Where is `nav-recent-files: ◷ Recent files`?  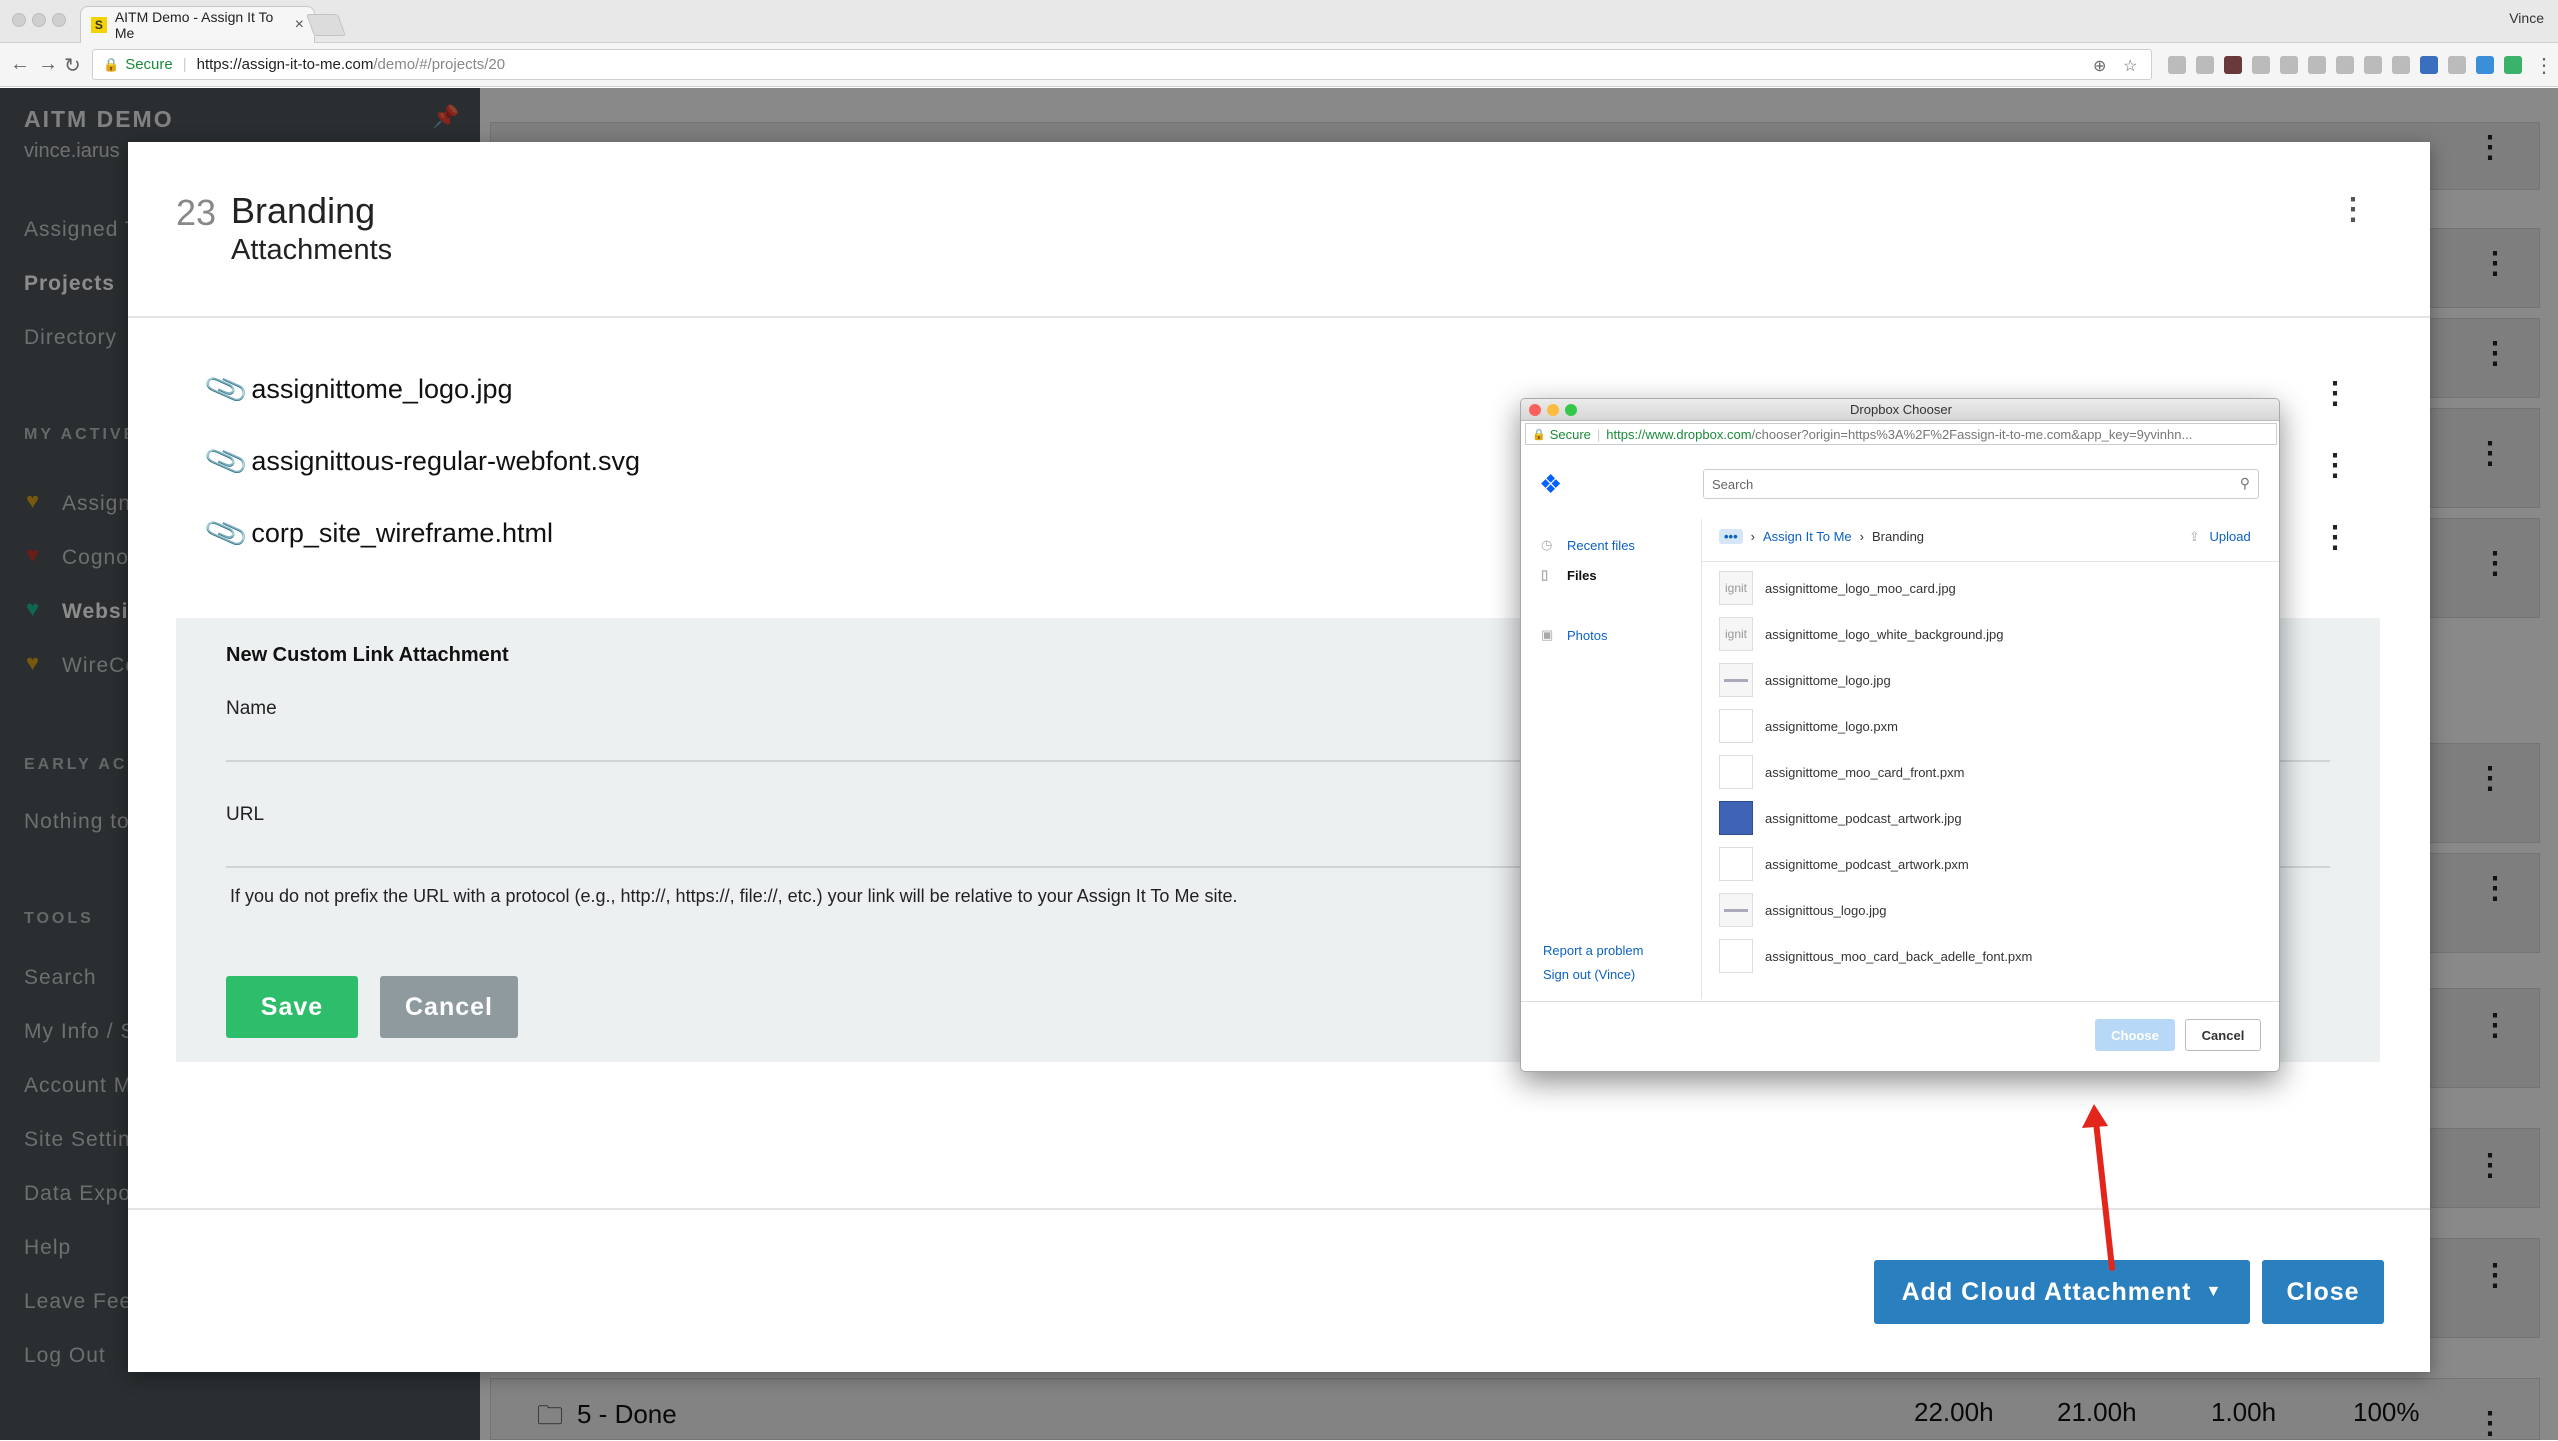 nav-recent-files: ◷ Recent files is located at coordinates (1588, 545).